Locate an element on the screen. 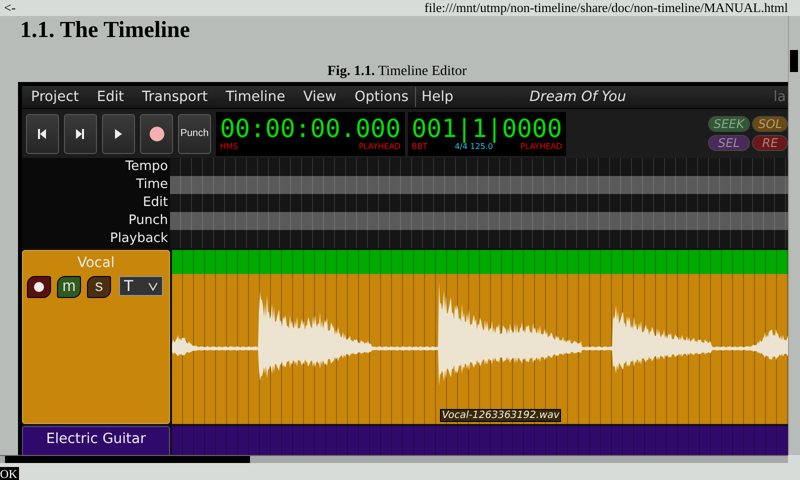 This screenshot has width=800, height=480. back-button: <- is located at coordinates (10, 8).